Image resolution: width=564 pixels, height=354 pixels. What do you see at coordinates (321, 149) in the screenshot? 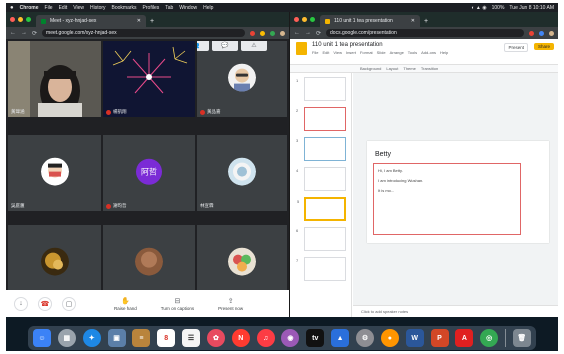
I see `slide-thumbnail: 3` at bounding box center [321, 149].